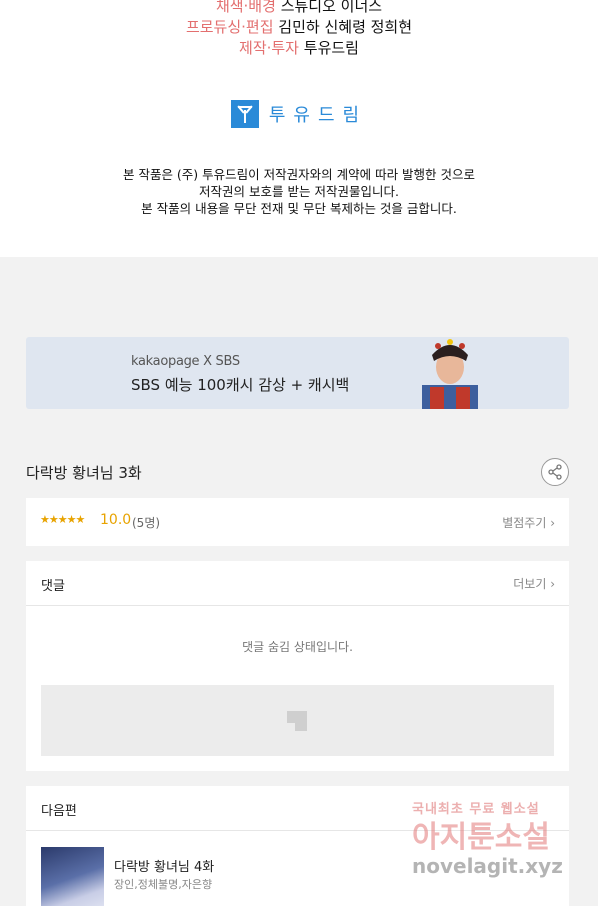  What do you see at coordinates (84, 473) in the screenshot?
I see `episode-title: 다락방 황녀님 3화` at bounding box center [84, 473].